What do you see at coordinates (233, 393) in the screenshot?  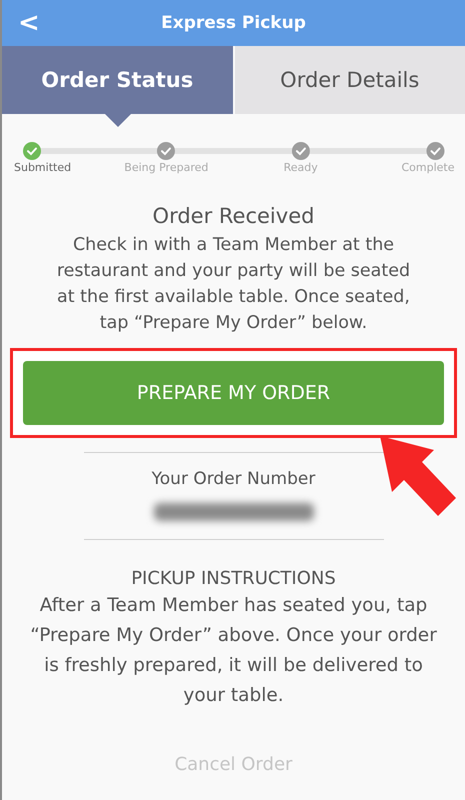 I see `prepare-order-button: PREPARE MY ORDER` at bounding box center [233, 393].